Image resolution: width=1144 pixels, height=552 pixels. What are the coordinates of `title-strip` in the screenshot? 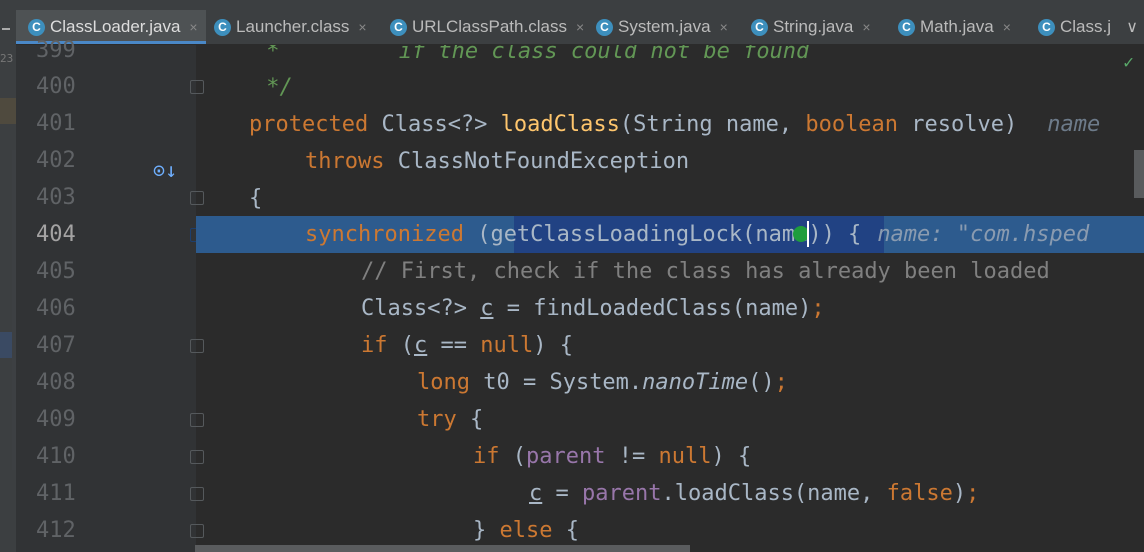 It's located at (580, 5).